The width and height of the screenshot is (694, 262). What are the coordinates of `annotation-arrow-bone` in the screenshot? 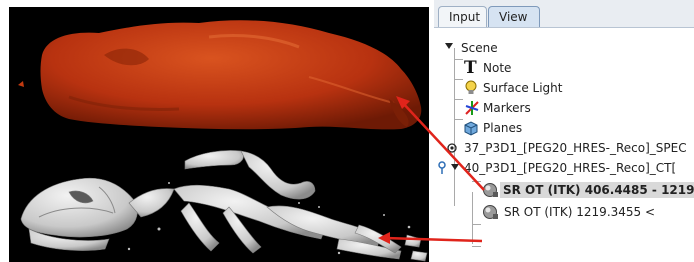 It's located at (430, 238).